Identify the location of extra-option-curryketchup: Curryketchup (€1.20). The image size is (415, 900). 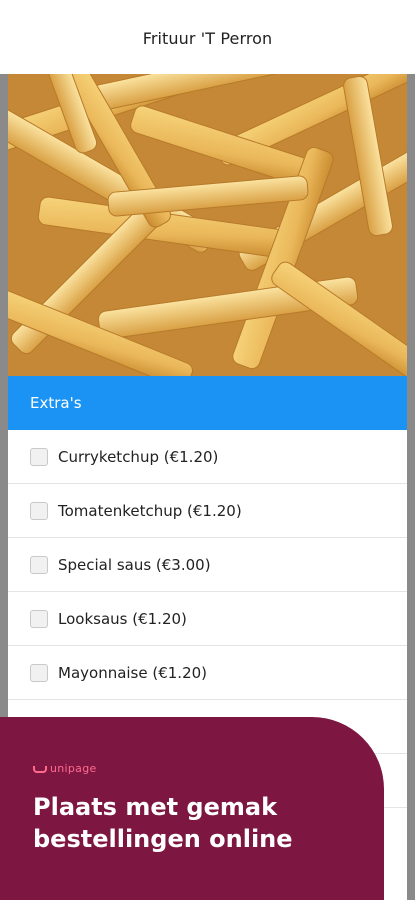
(207, 457).